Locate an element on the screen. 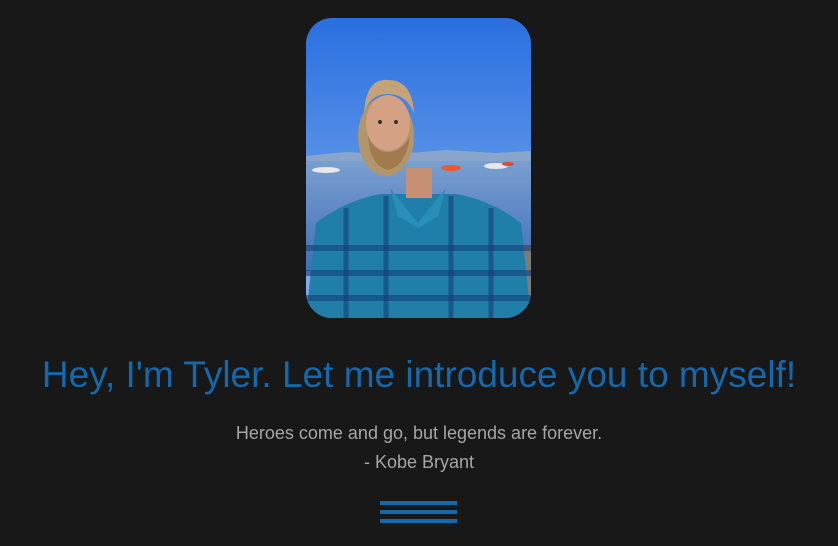 This screenshot has width=838, height=546. profile-photo is located at coordinates (418, 168).